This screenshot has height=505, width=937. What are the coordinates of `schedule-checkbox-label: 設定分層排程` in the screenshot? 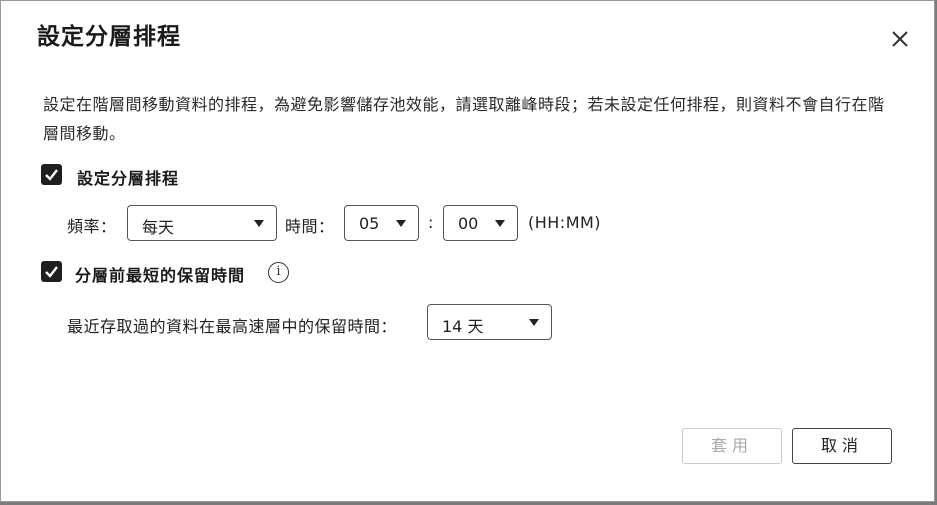 It's located at (128, 177).